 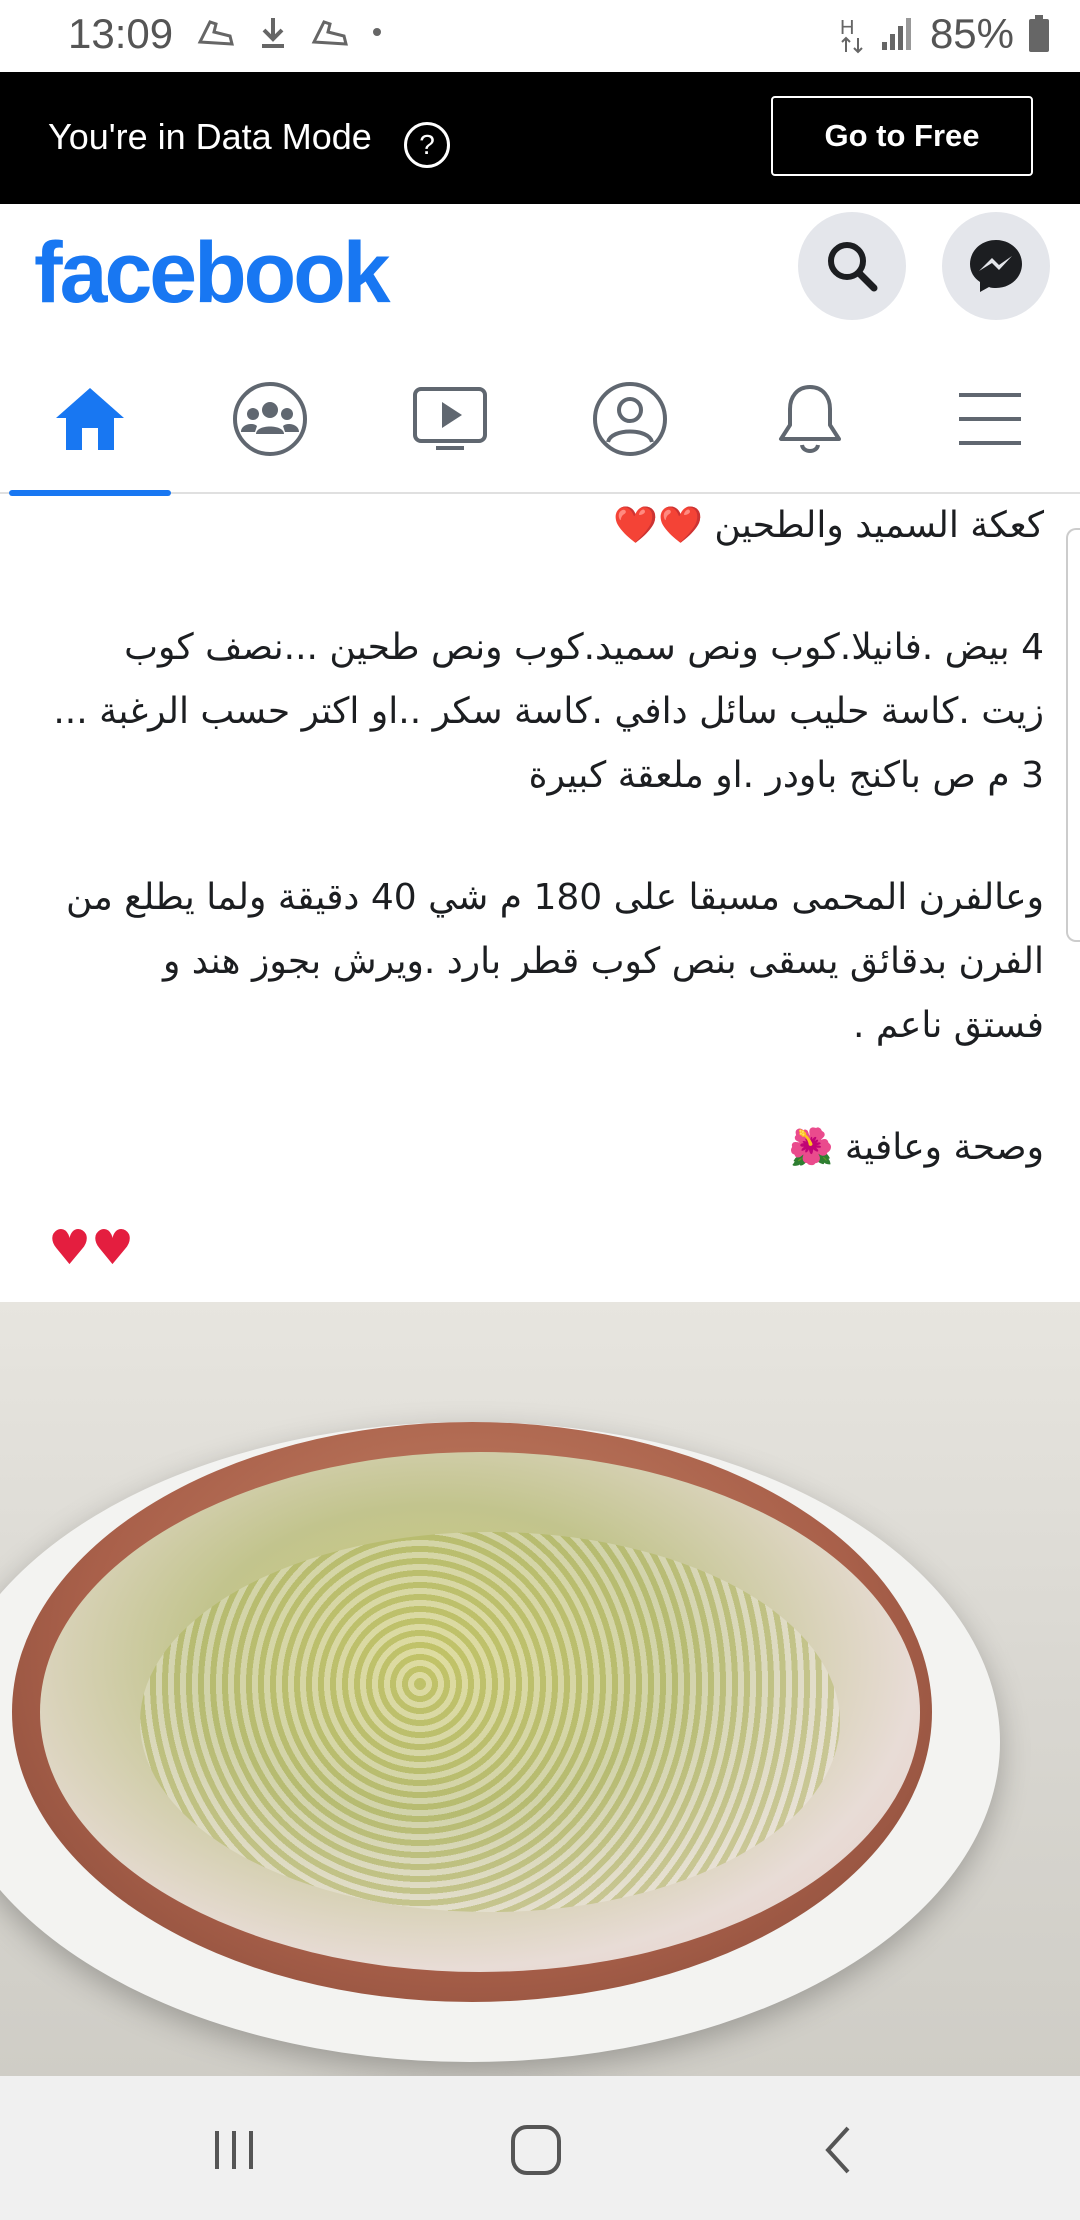 What do you see at coordinates (971, 33) in the screenshot?
I see `battery-percent: 85%` at bounding box center [971, 33].